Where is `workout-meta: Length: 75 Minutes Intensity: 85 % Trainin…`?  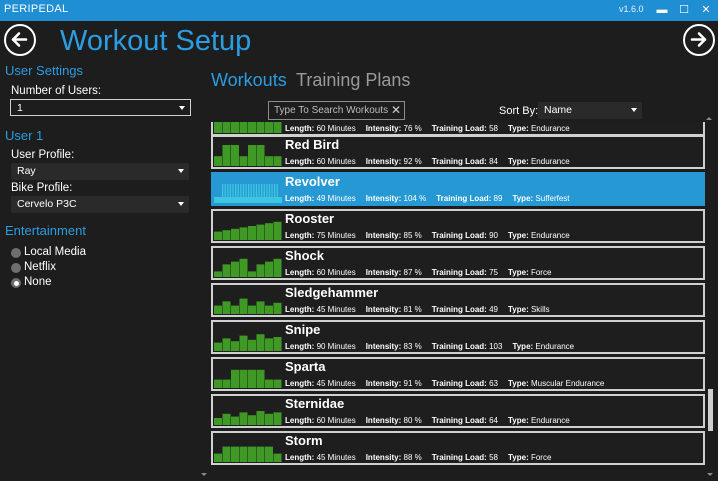 workout-meta: Length: 75 Minutes Intensity: 85 % Trainin… is located at coordinates (427, 235).